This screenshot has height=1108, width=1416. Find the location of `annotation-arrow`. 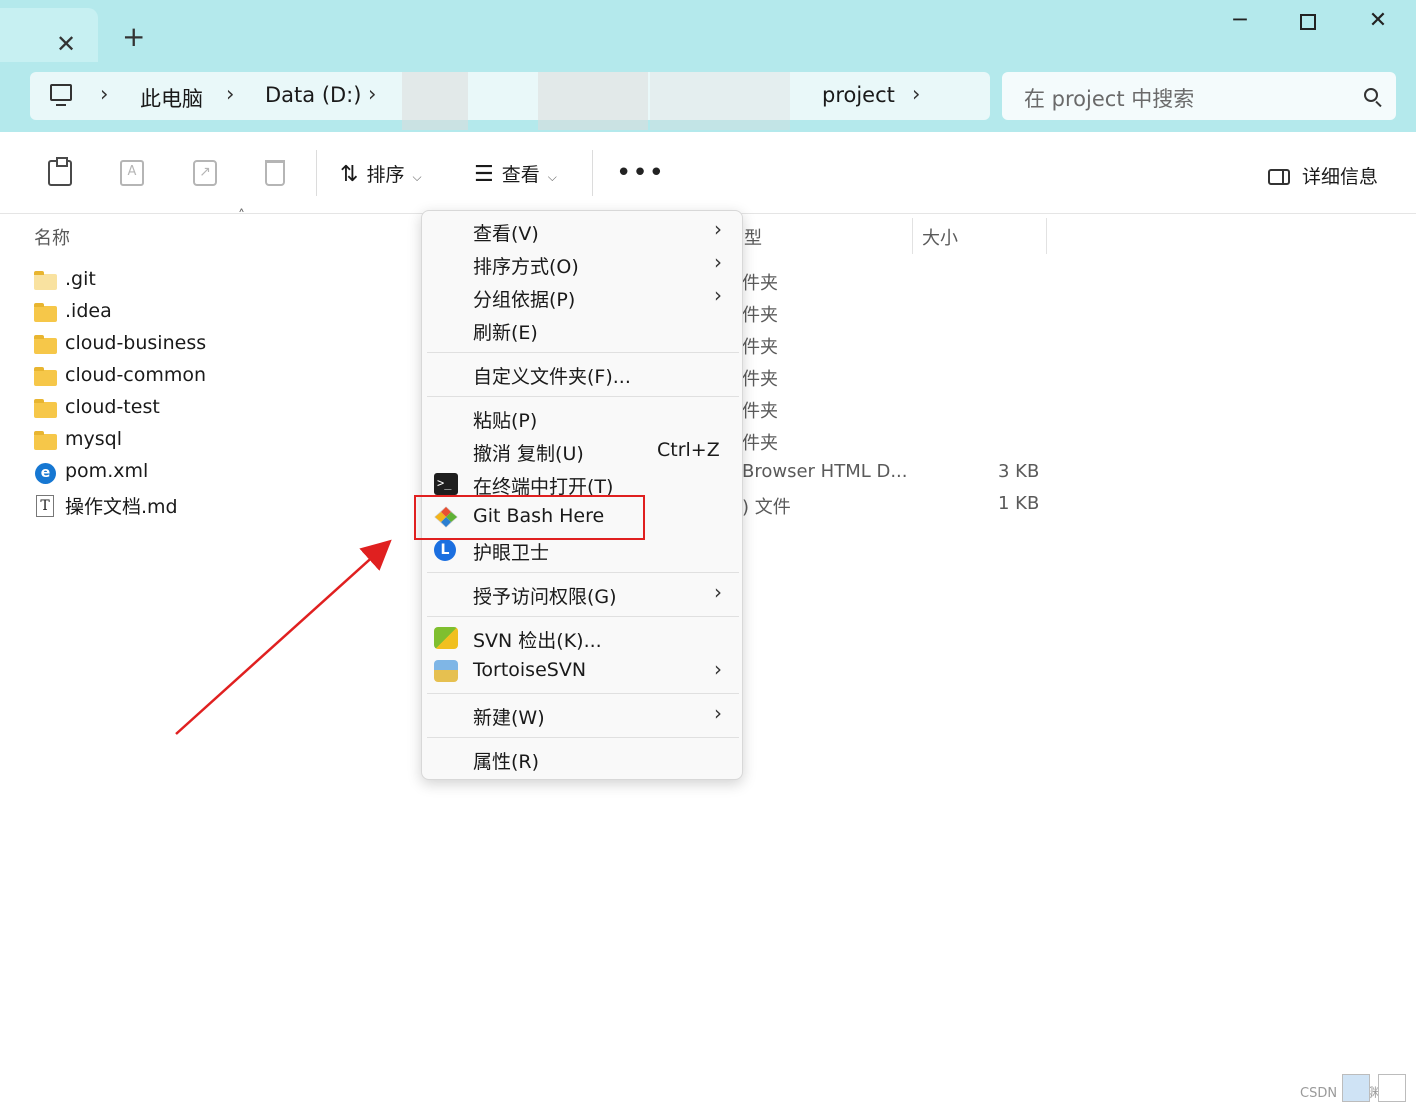

annotation-arrow is located at coordinates (283, 637).